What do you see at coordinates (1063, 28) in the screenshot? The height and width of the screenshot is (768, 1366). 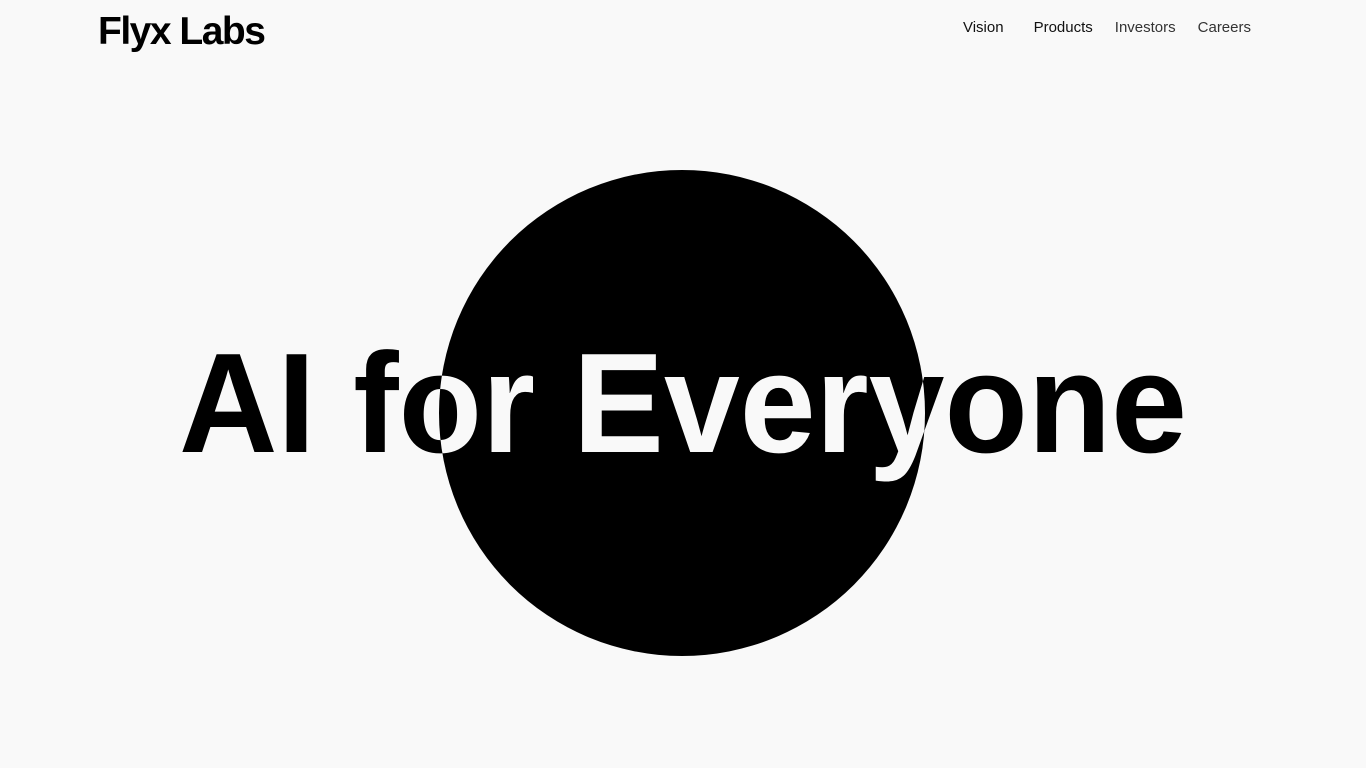 I see `nav-products-link: Products` at bounding box center [1063, 28].